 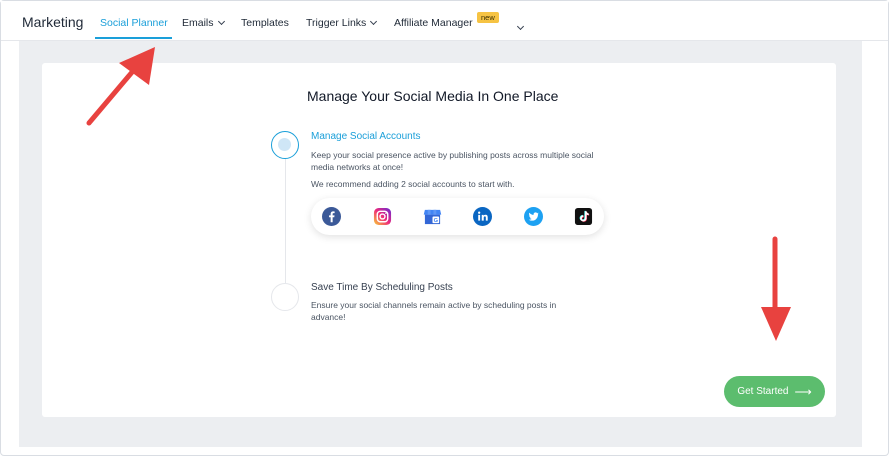 I want to click on annotation-arrow-up-icon, so click(x=120, y=86).